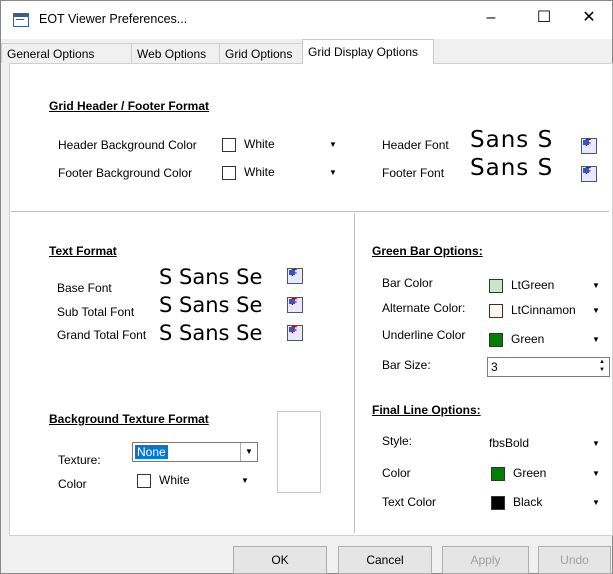  I want to click on bar-color-swatch, so click(496, 286).